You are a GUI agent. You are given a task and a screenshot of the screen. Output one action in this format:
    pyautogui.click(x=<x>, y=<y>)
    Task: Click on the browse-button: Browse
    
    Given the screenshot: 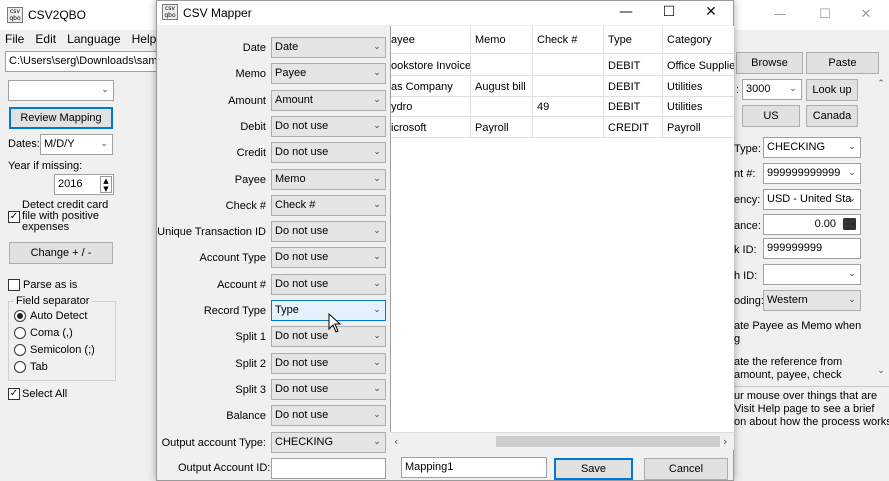 What is the action you would take?
    pyautogui.click(x=769, y=63)
    